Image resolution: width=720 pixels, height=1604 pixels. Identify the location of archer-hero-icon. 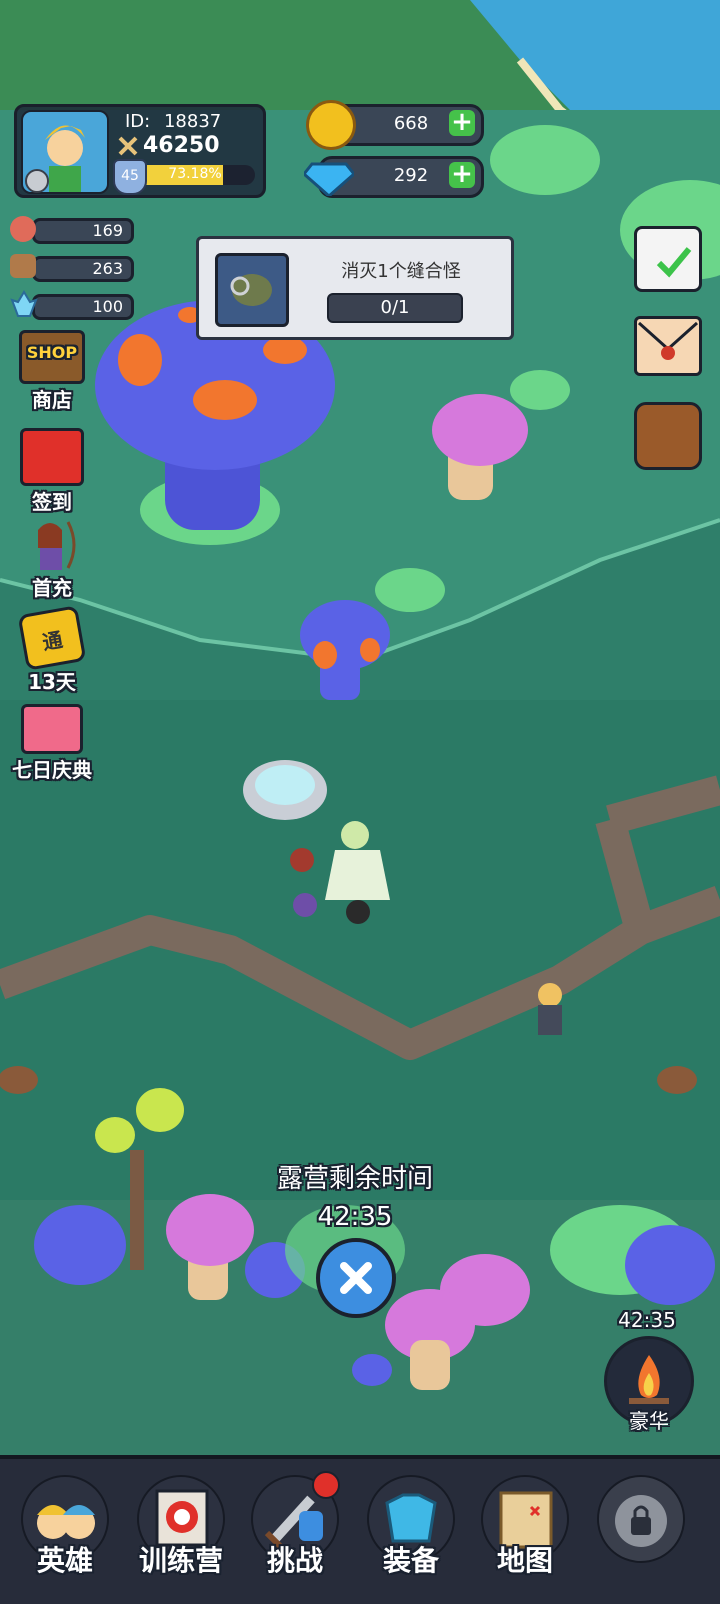
(52, 545).